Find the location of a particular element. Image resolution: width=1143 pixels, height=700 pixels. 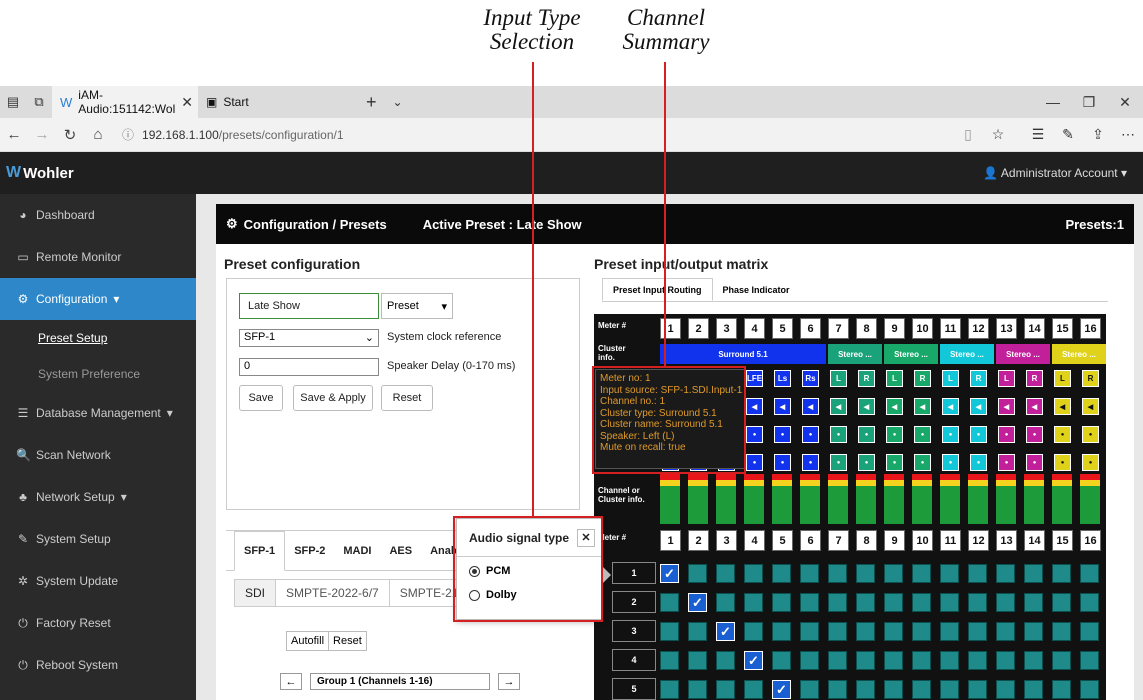

favorites-hub-icon: ☰ is located at coordinates (1038, 134).